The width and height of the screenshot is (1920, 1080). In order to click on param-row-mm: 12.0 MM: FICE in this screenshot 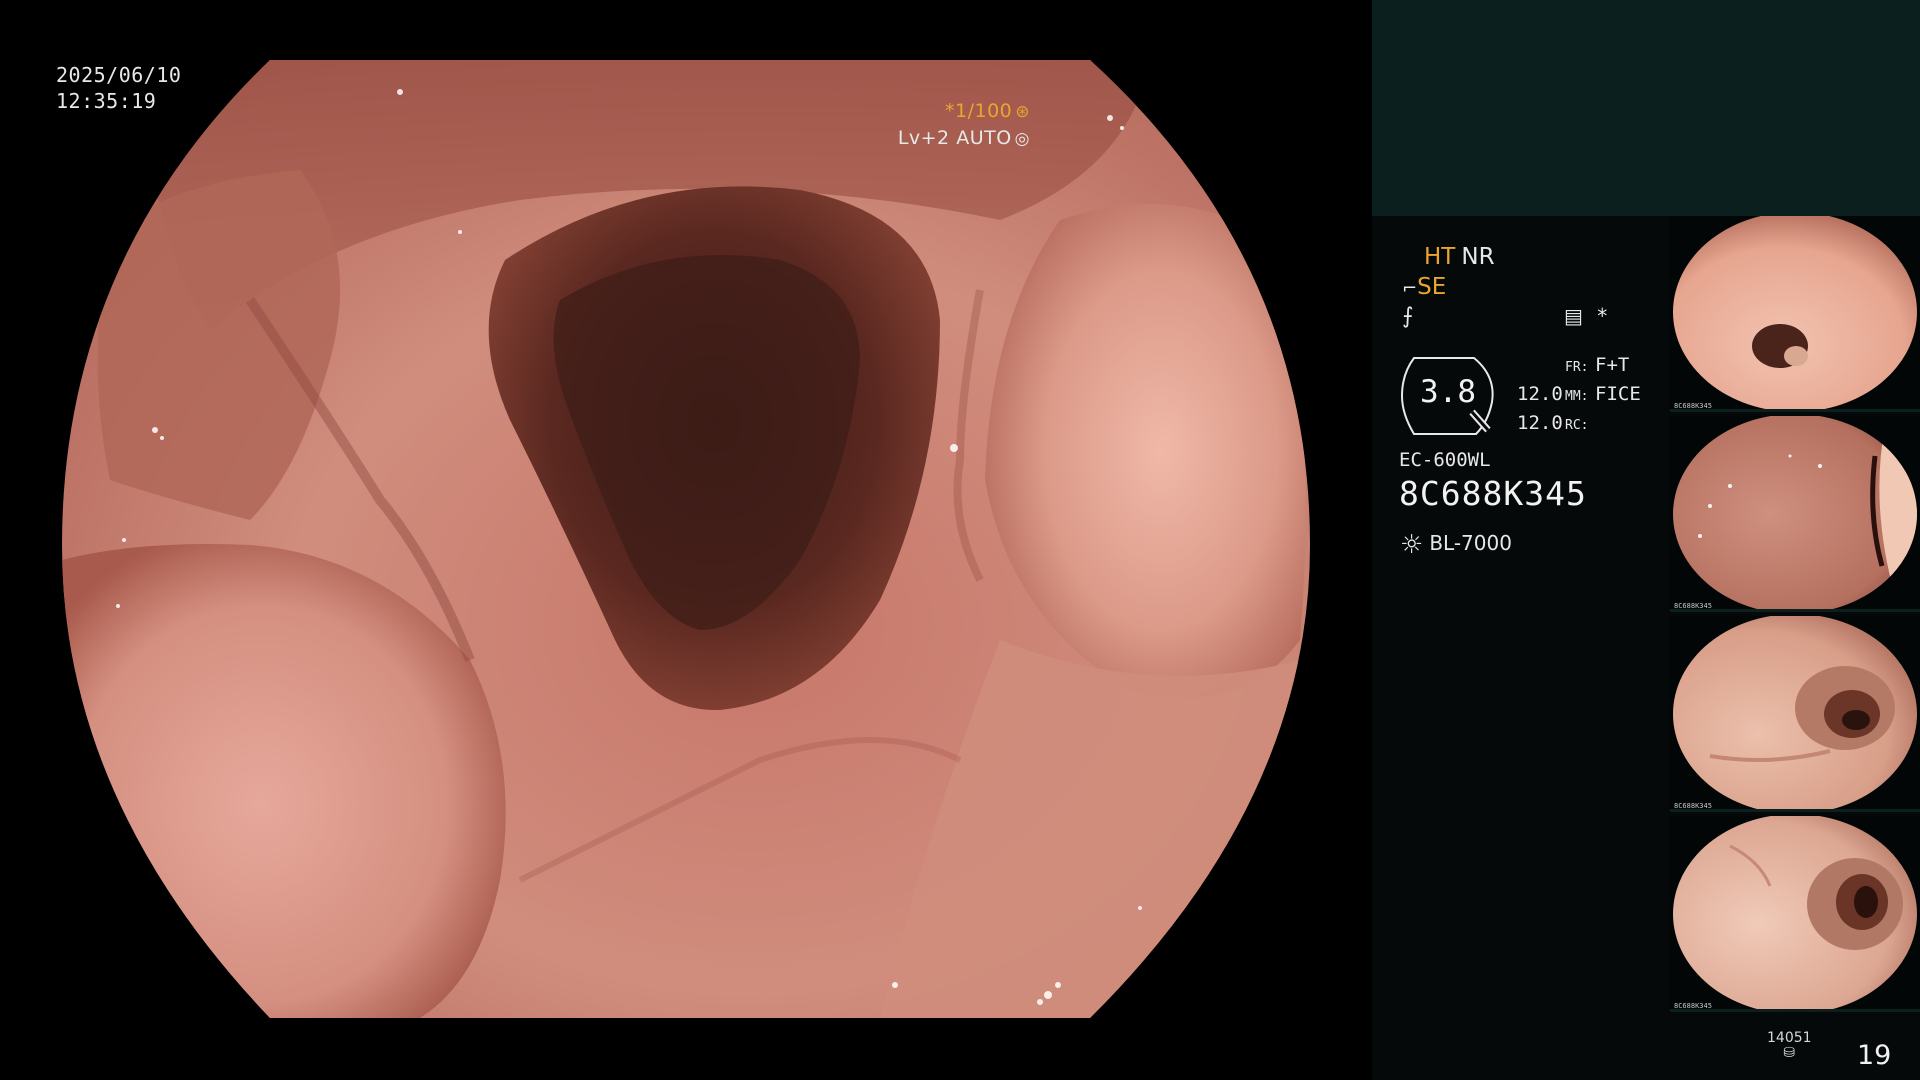, I will do `click(1579, 395)`.